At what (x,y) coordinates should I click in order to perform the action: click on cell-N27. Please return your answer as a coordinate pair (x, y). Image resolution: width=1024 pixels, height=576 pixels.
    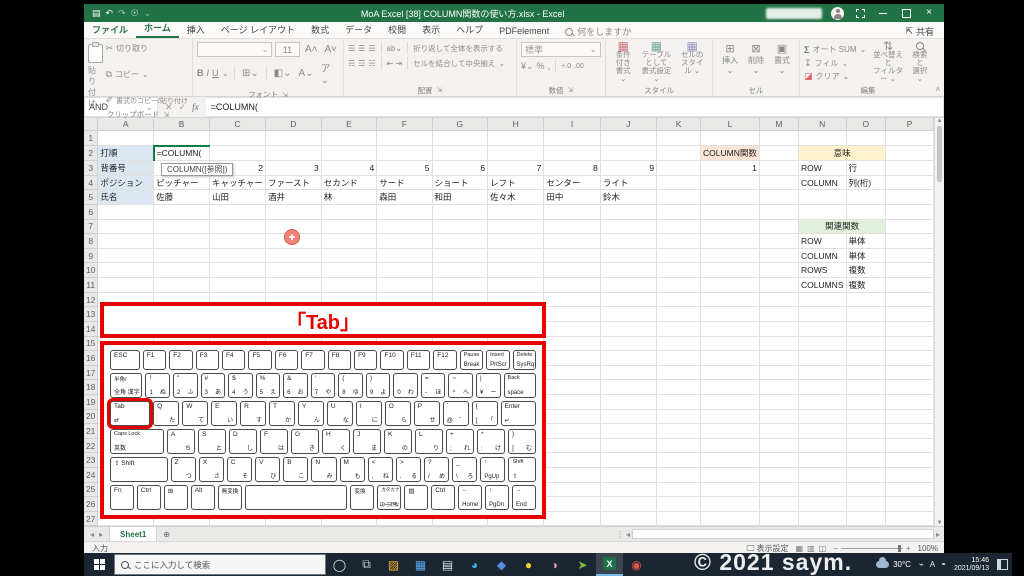
    Looking at the image, I should click on (822, 518).